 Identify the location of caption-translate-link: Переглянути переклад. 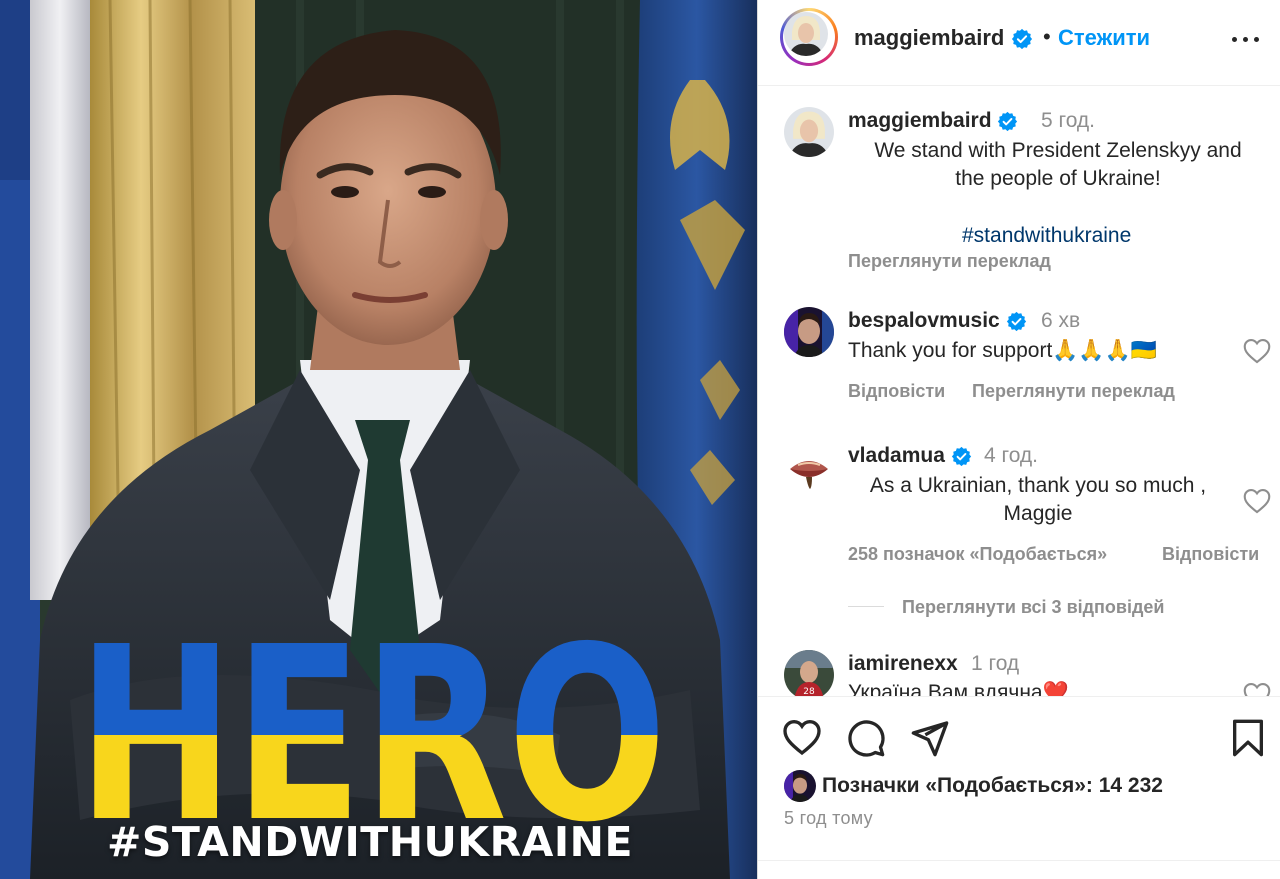
(949, 261).